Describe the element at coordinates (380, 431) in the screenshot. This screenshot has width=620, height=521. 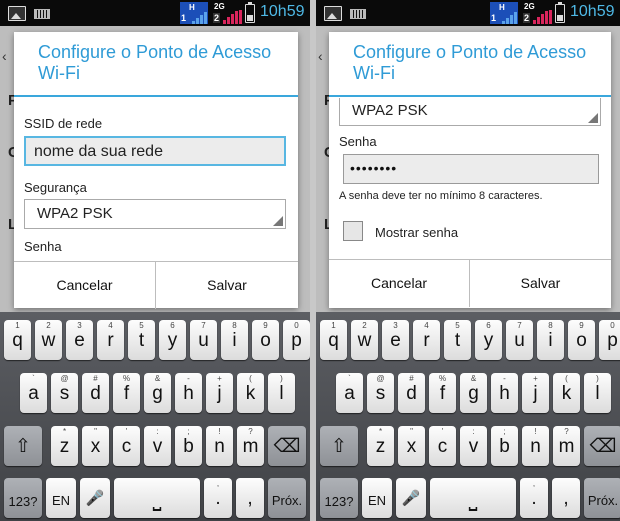
I see `key-alt-label: *` at that location.